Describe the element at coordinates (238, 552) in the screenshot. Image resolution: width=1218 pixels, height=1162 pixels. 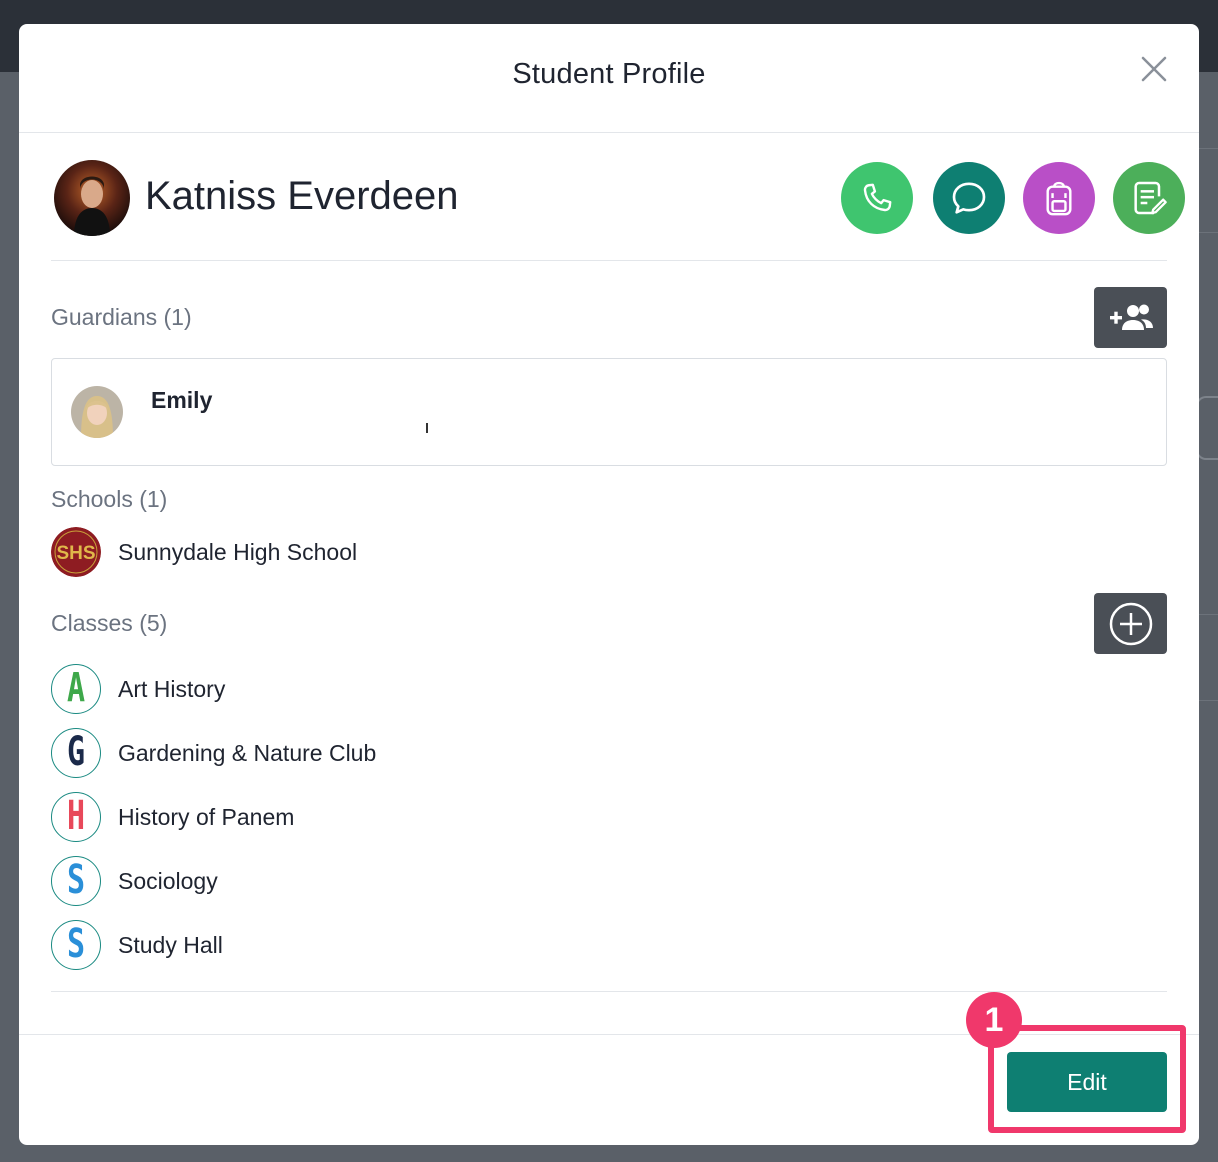
I see `school-name: Sunnydale High School` at that location.